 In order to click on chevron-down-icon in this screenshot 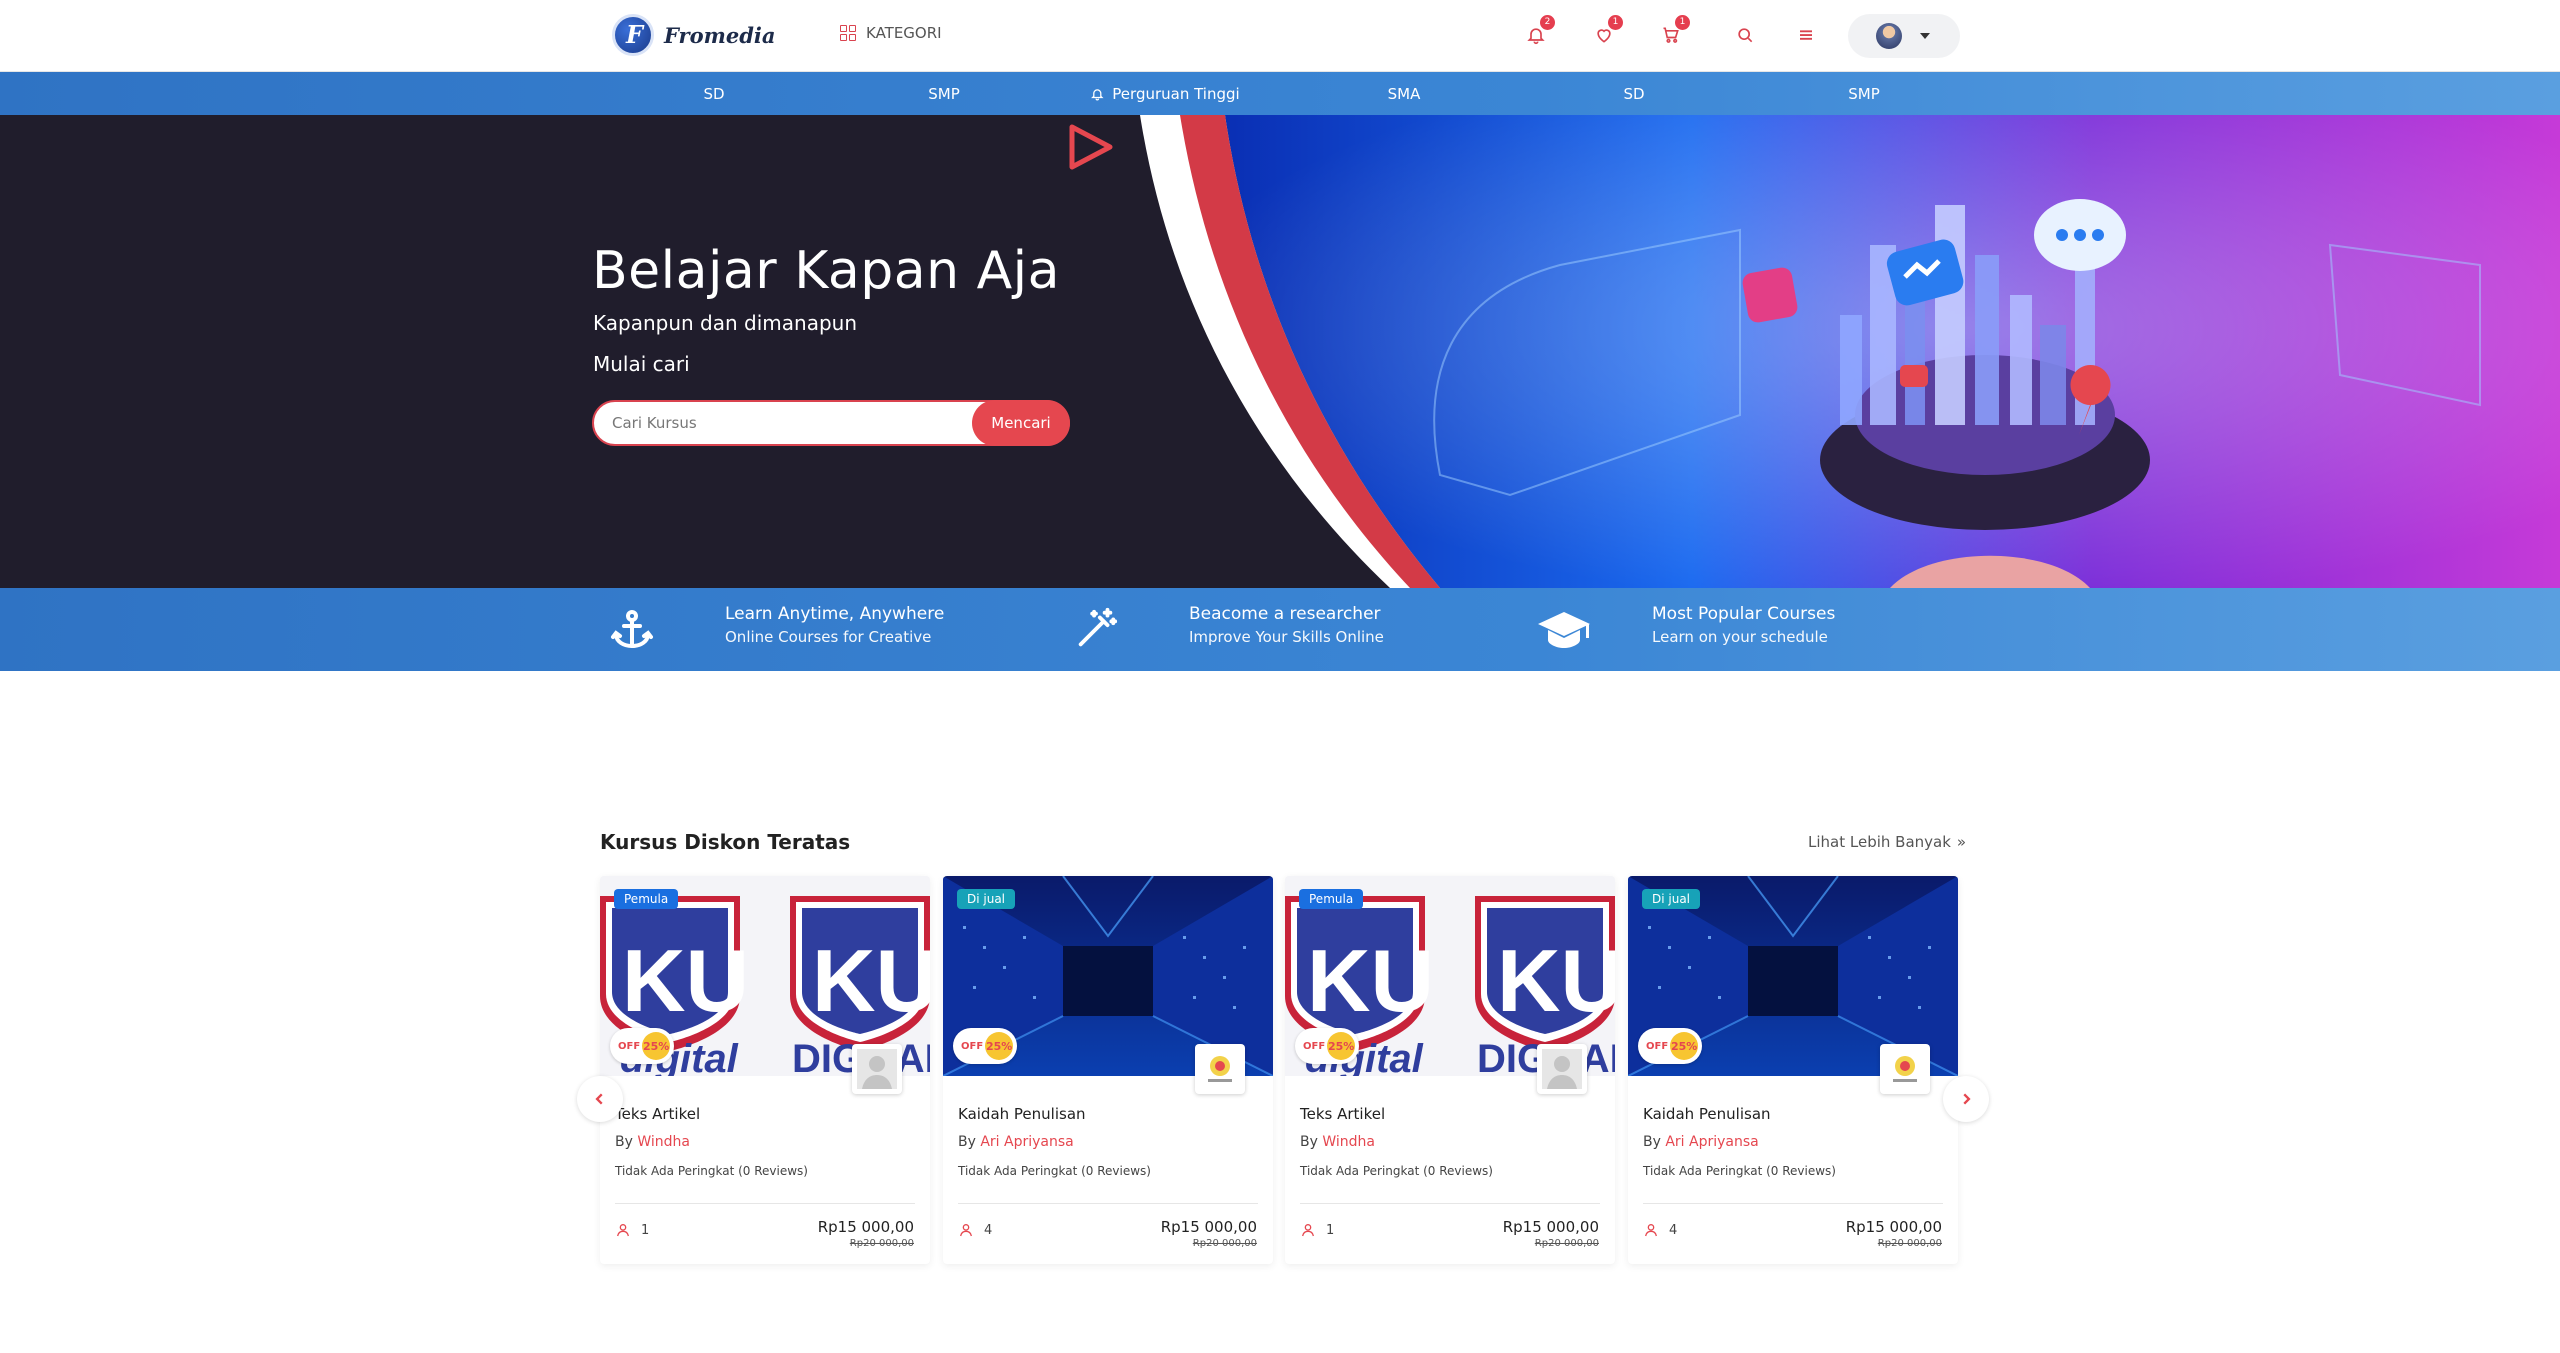, I will do `click(1925, 36)`.